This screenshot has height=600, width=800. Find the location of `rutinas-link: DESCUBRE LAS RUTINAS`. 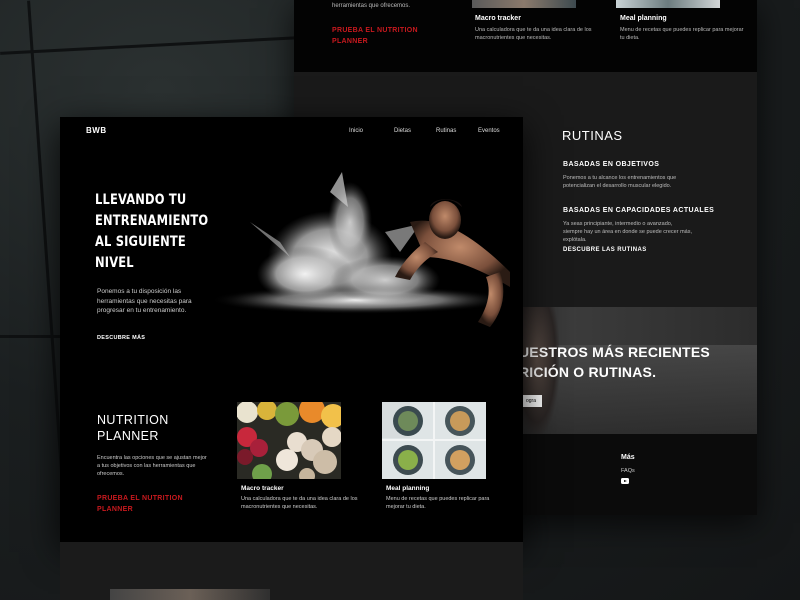

rutinas-link: DESCUBRE LAS RUTINAS is located at coordinates (605, 250).